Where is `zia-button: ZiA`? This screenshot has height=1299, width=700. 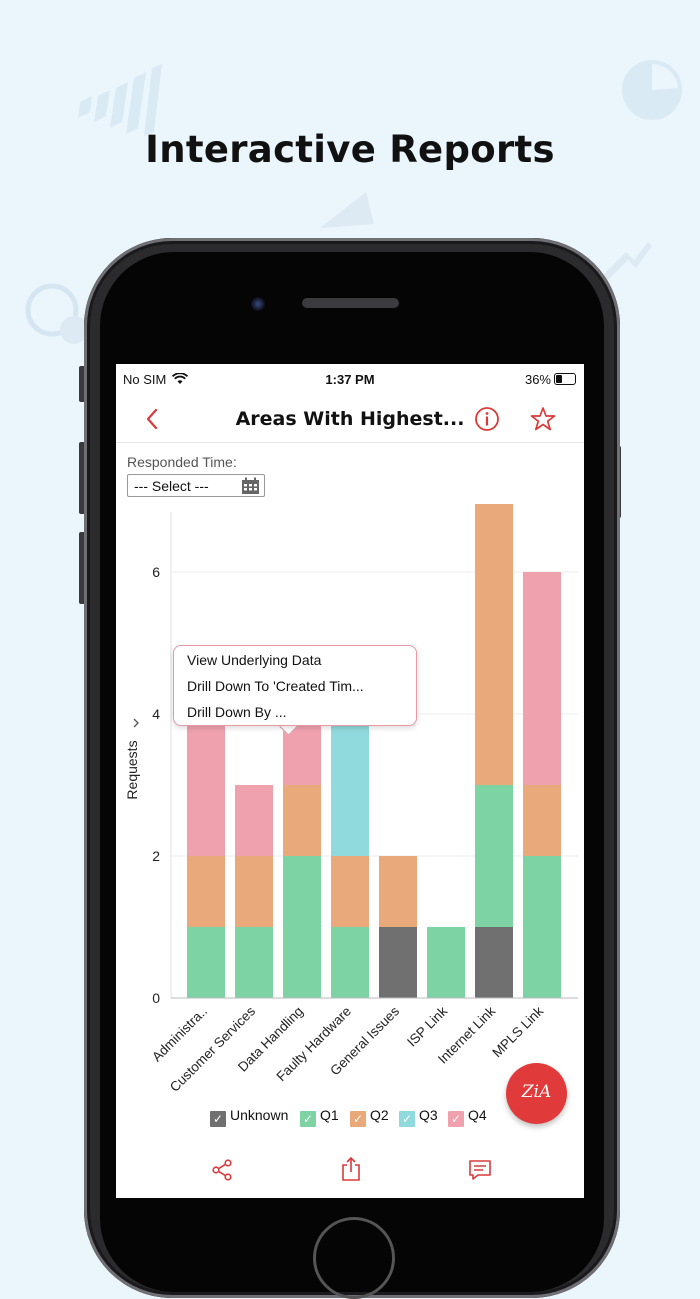
zia-button: ZiA is located at coordinates (536, 1093).